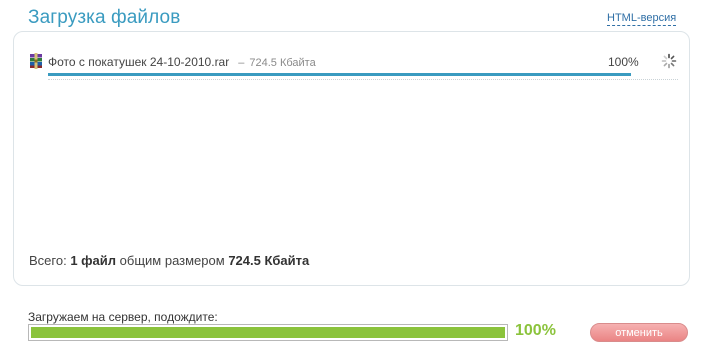 The width and height of the screenshot is (710, 356). I want to click on winrar-archive-icon, so click(36, 61).